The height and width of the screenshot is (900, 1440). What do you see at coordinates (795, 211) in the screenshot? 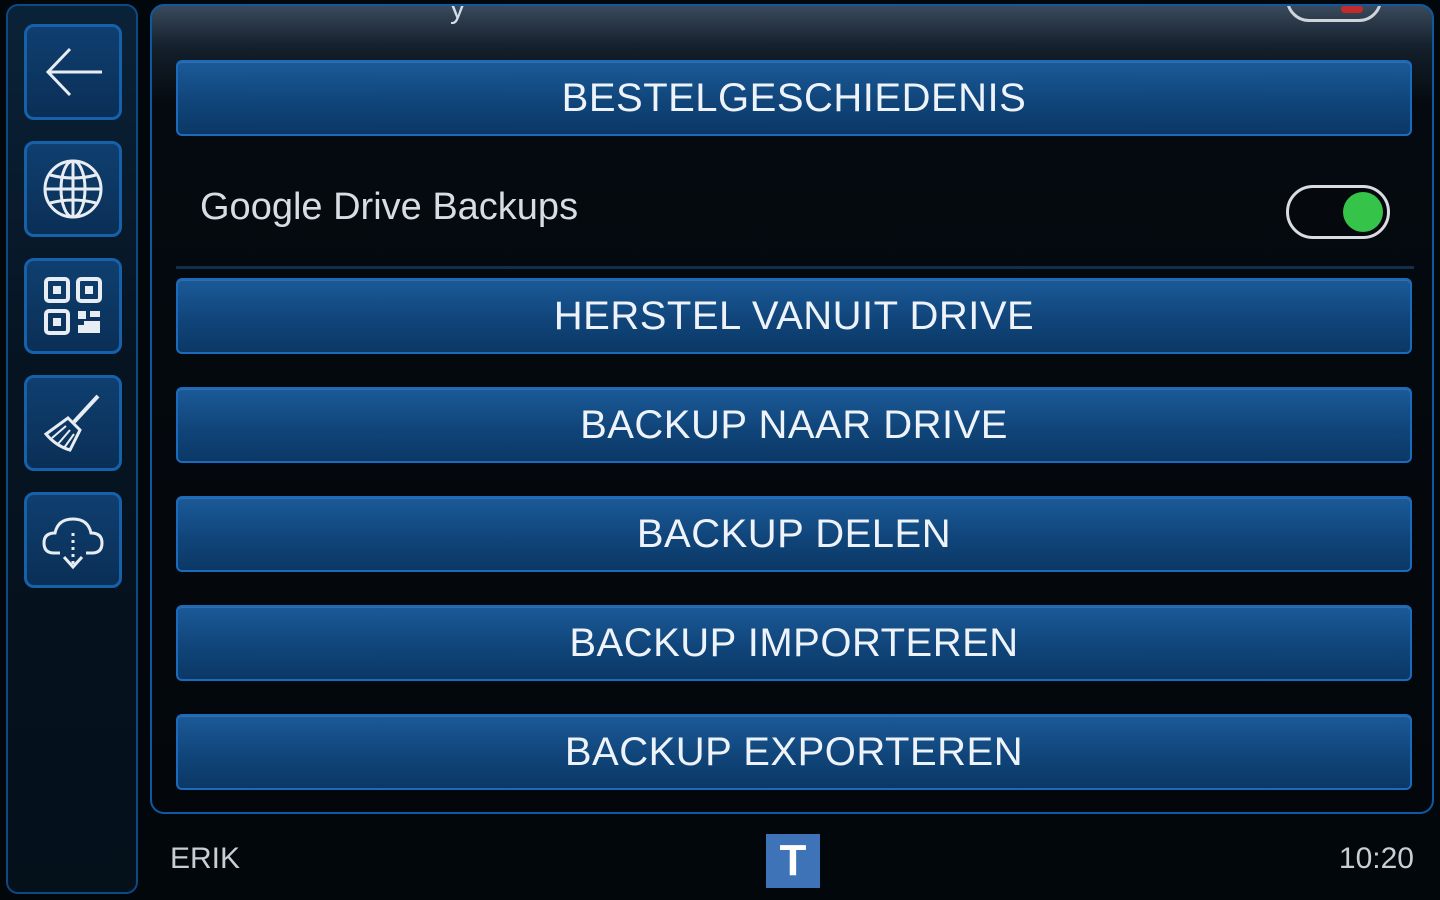
I see `google-drive-backups-row: Google Drive Backups` at bounding box center [795, 211].